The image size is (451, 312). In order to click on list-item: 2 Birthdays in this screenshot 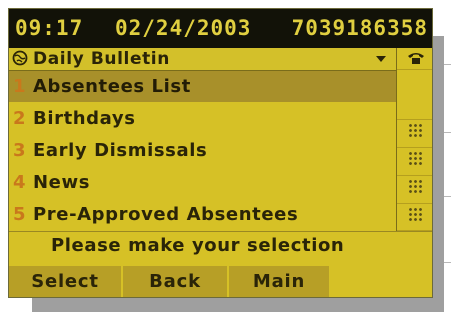, I will do `click(202, 118)`.